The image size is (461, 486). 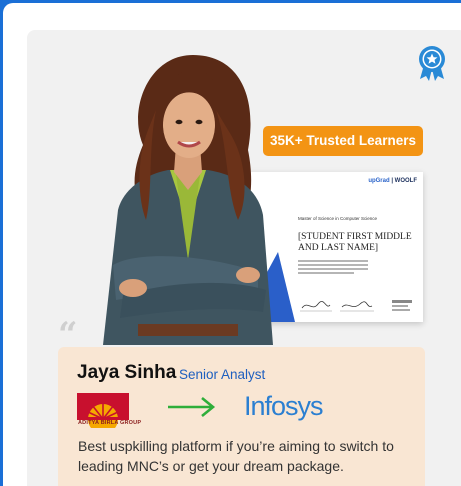 I want to click on certificate-signatures, so click(x=356, y=306).